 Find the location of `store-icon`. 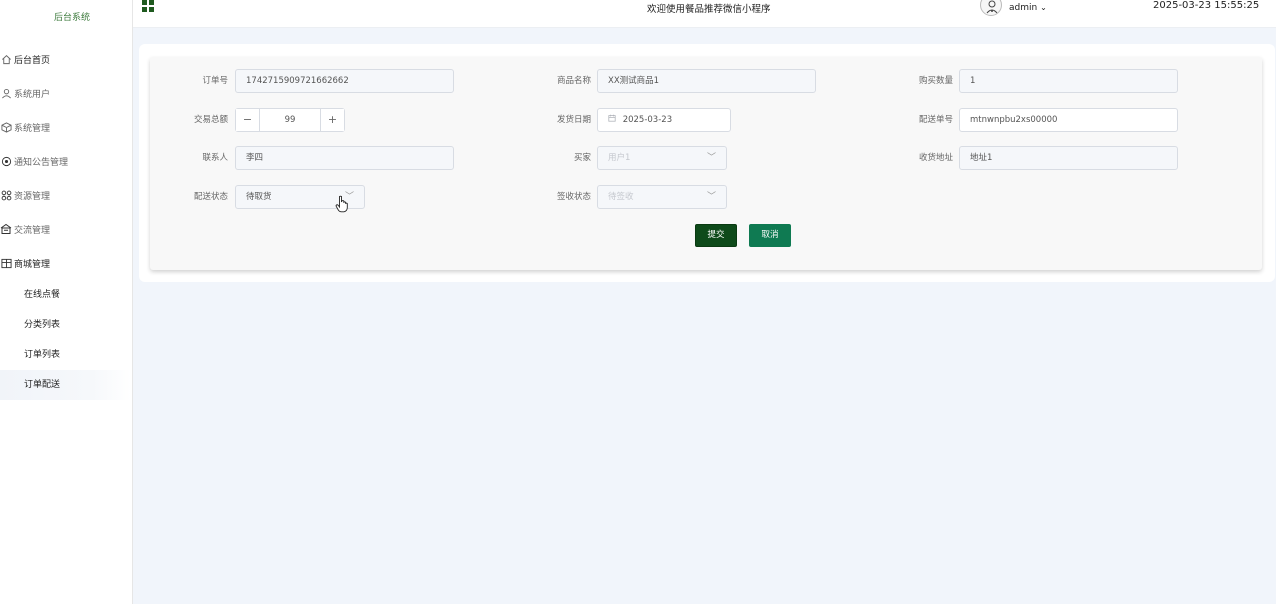

store-icon is located at coordinates (6, 263).